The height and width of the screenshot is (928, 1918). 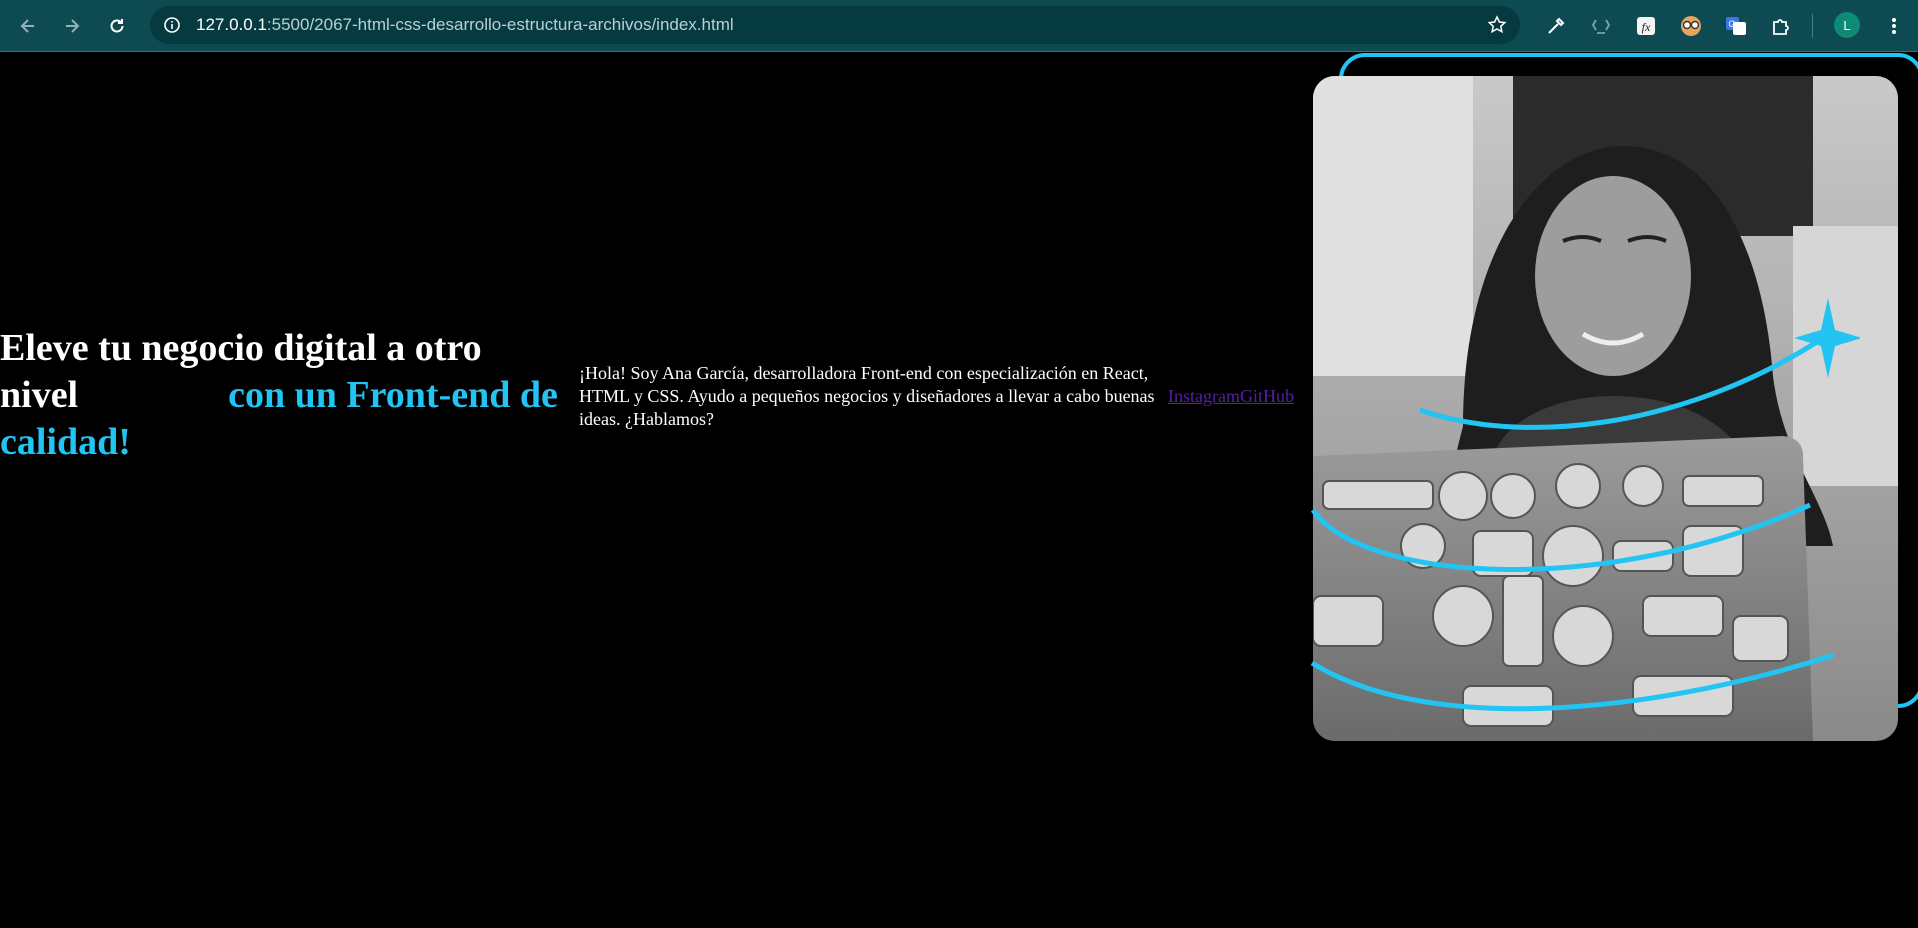 I want to click on function-icon: fx, so click(x=1646, y=26).